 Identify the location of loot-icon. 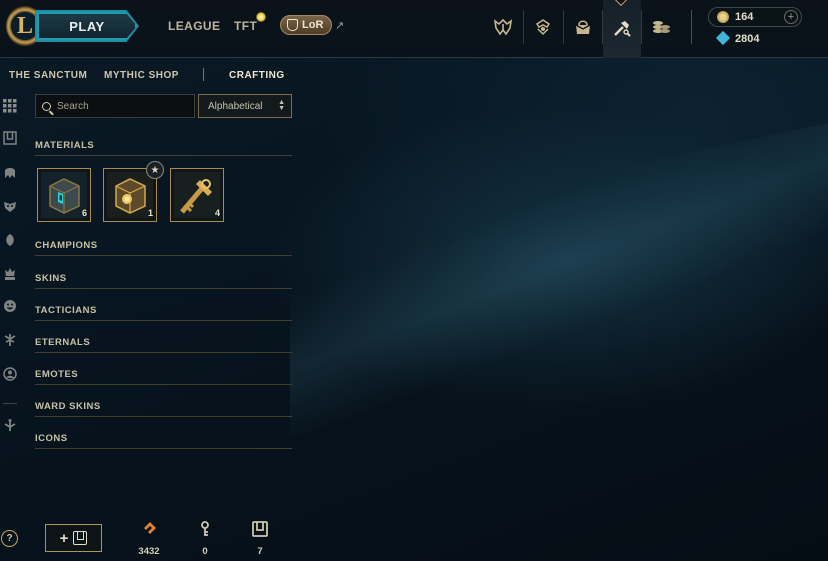
(622, 29).